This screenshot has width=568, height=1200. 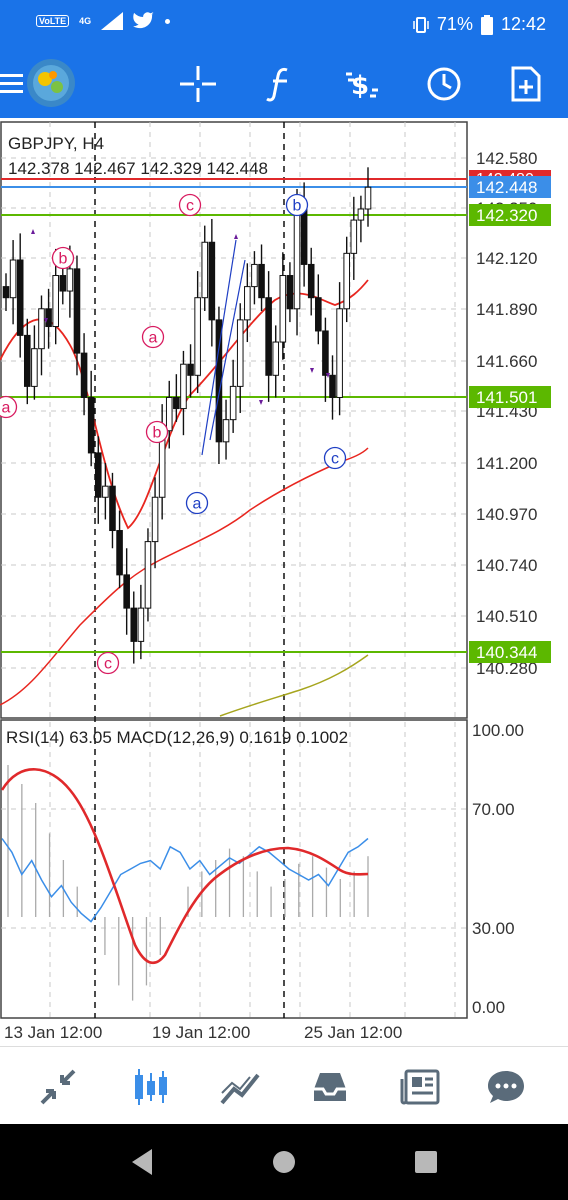 What do you see at coordinates (168, 21) in the screenshot?
I see `more-dot-icon` at bounding box center [168, 21].